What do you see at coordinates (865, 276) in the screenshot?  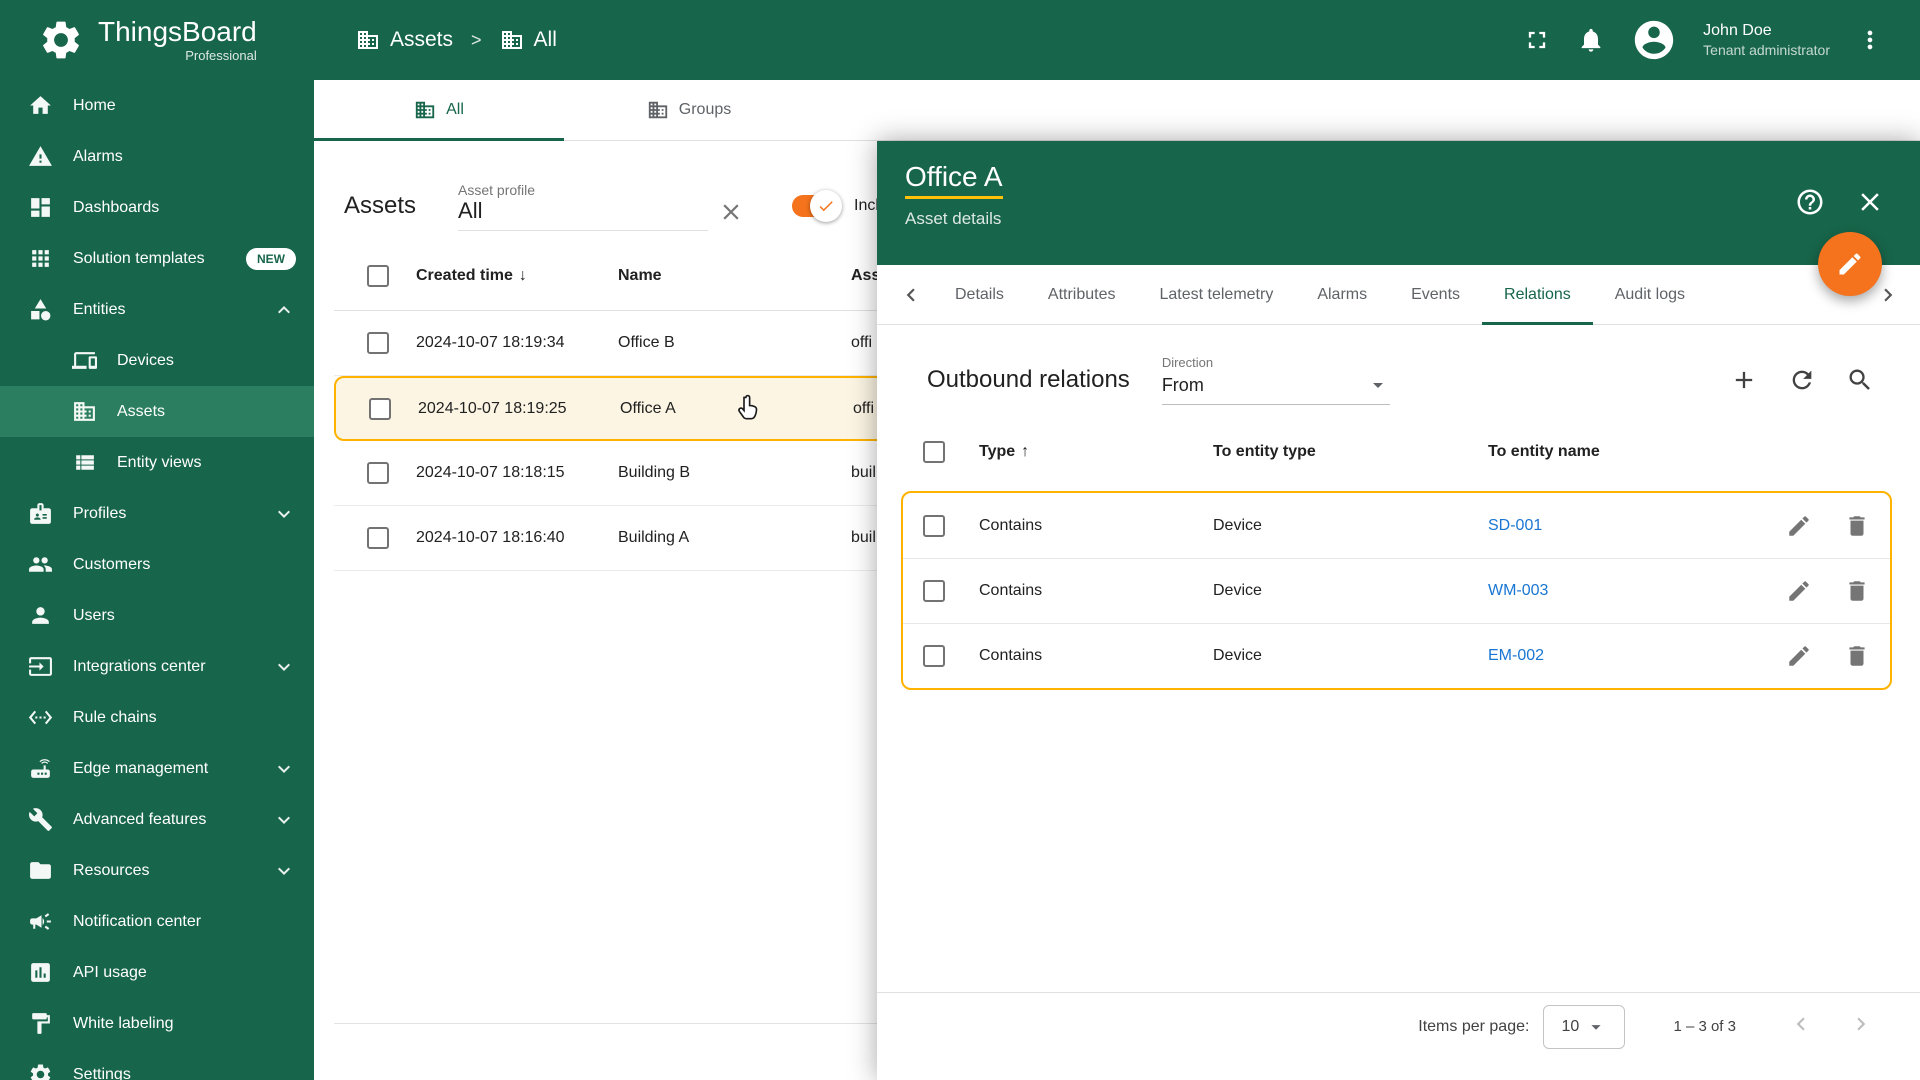 I see `column-asset-profile: Ass` at bounding box center [865, 276].